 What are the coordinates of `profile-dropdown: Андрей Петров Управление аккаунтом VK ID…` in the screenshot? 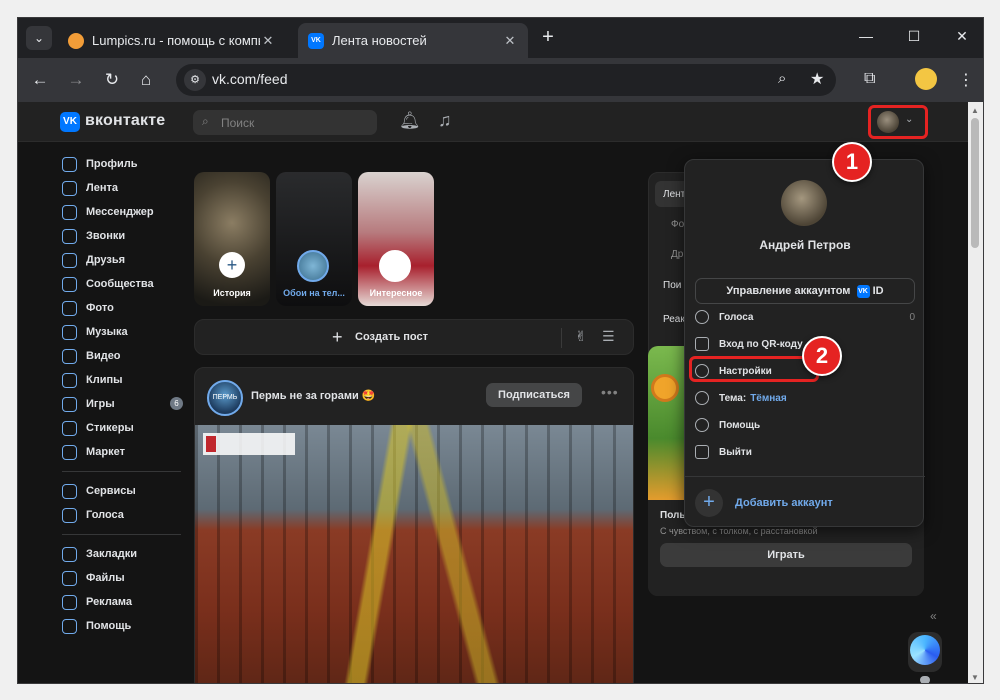 It's located at (804, 343).